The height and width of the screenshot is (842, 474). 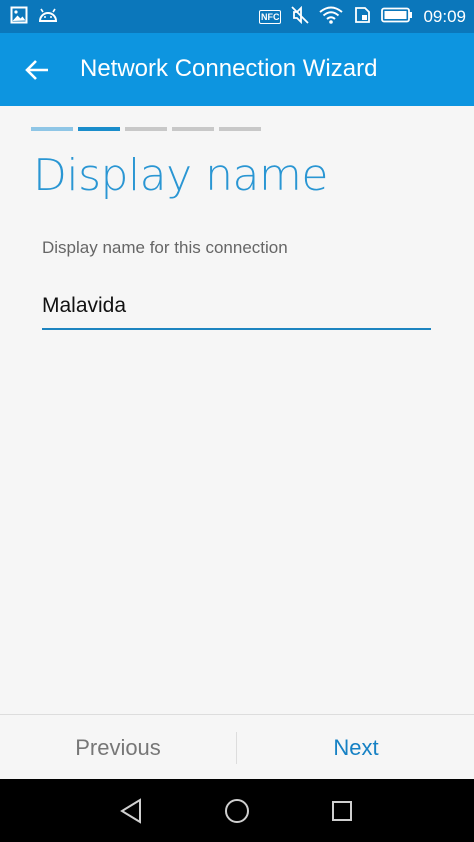 I want to click on system-nav-bar, so click(x=237, y=810).